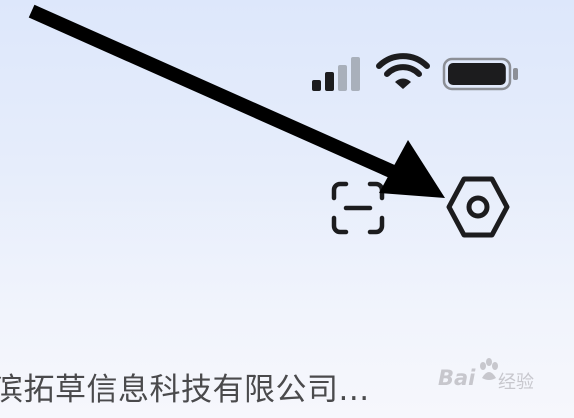 This screenshot has width=574, height=418. I want to click on baidu-paw-icon, so click(489, 369).